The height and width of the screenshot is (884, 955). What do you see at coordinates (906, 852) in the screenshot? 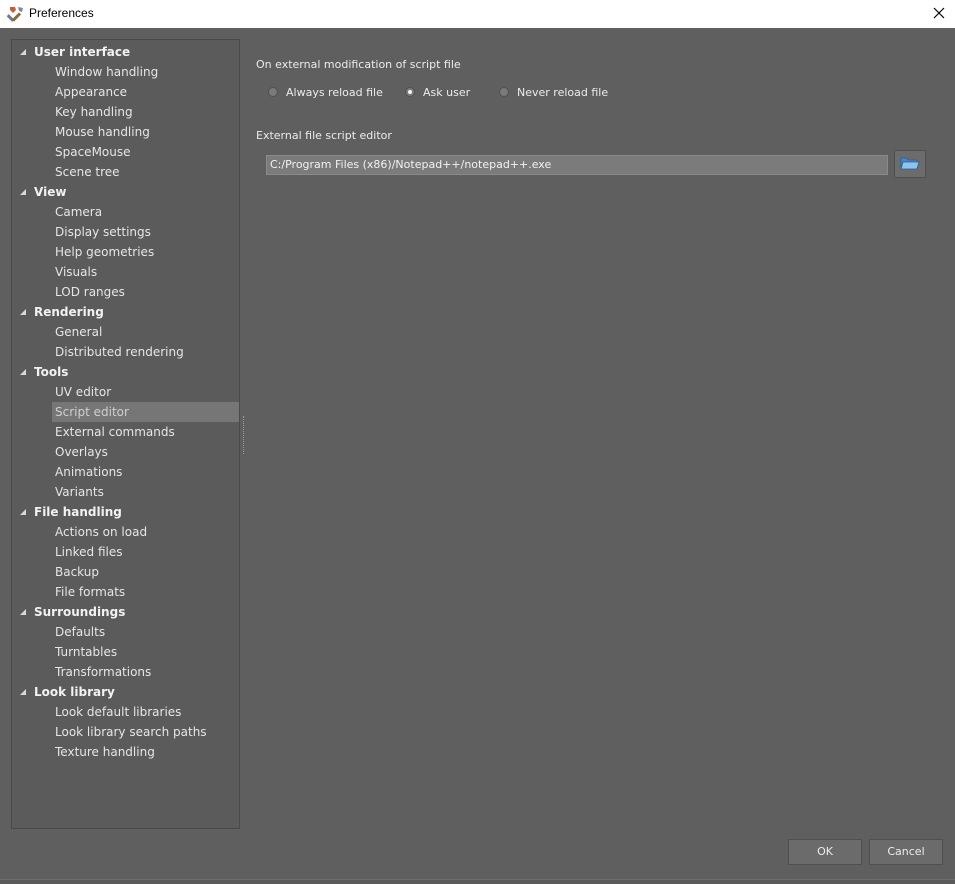
I see `cancel-button: Cancel` at bounding box center [906, 852].